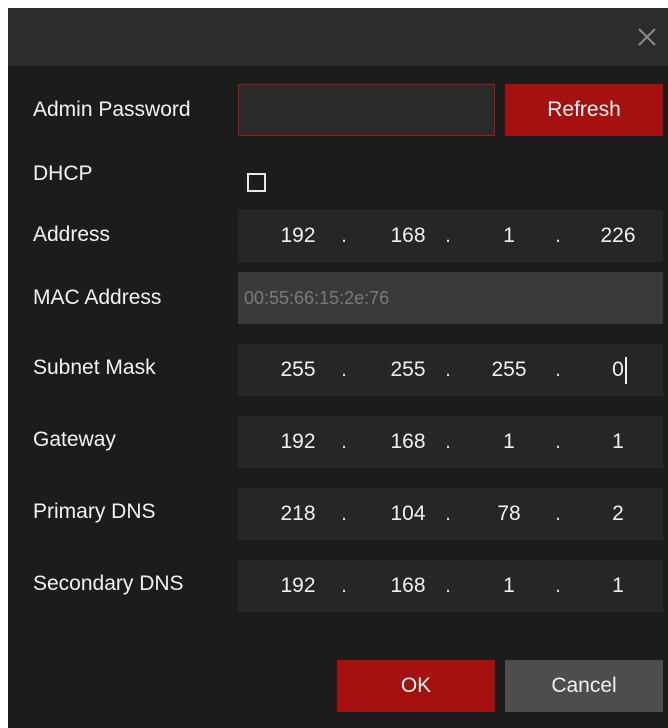 The height and width of the screenshot is (728, 668). I want to click on primary-dns-label: Primary DNS, so click(94, 511).